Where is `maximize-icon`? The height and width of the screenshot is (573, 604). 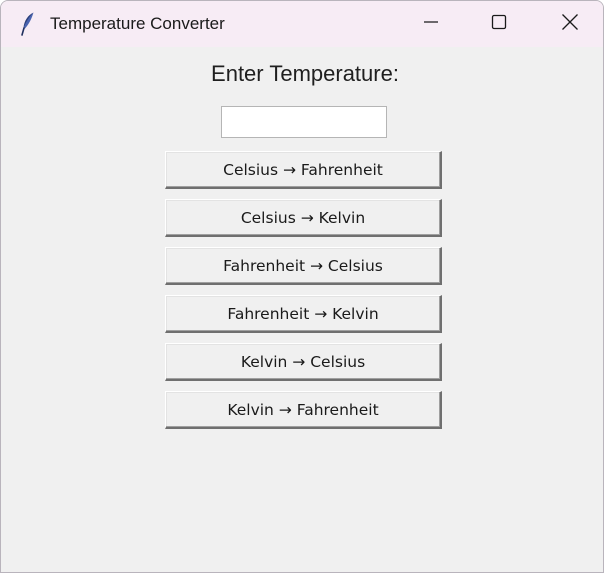 maximize-icon is located at coordinates (499, 24).